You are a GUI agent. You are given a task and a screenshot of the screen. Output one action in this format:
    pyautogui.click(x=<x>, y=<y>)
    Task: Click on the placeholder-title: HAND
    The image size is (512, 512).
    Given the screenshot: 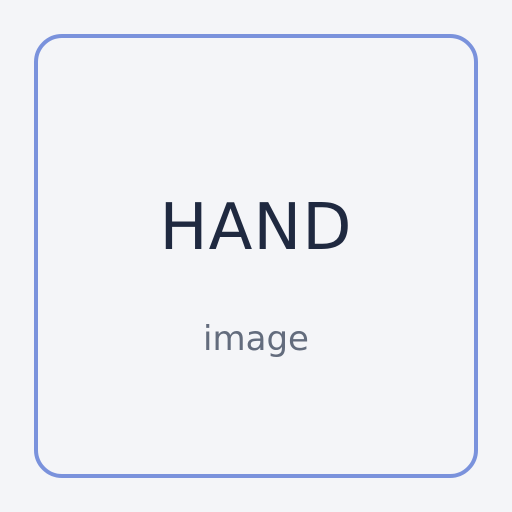 What is the action you would take?
    pyautogui.click(x=256, y=228)
    